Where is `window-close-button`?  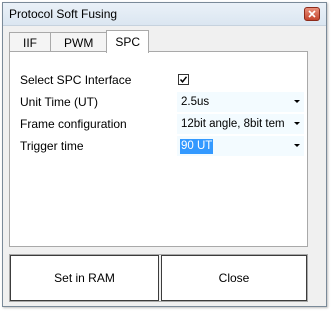
window-close-button is located at coordinates (312, 14).